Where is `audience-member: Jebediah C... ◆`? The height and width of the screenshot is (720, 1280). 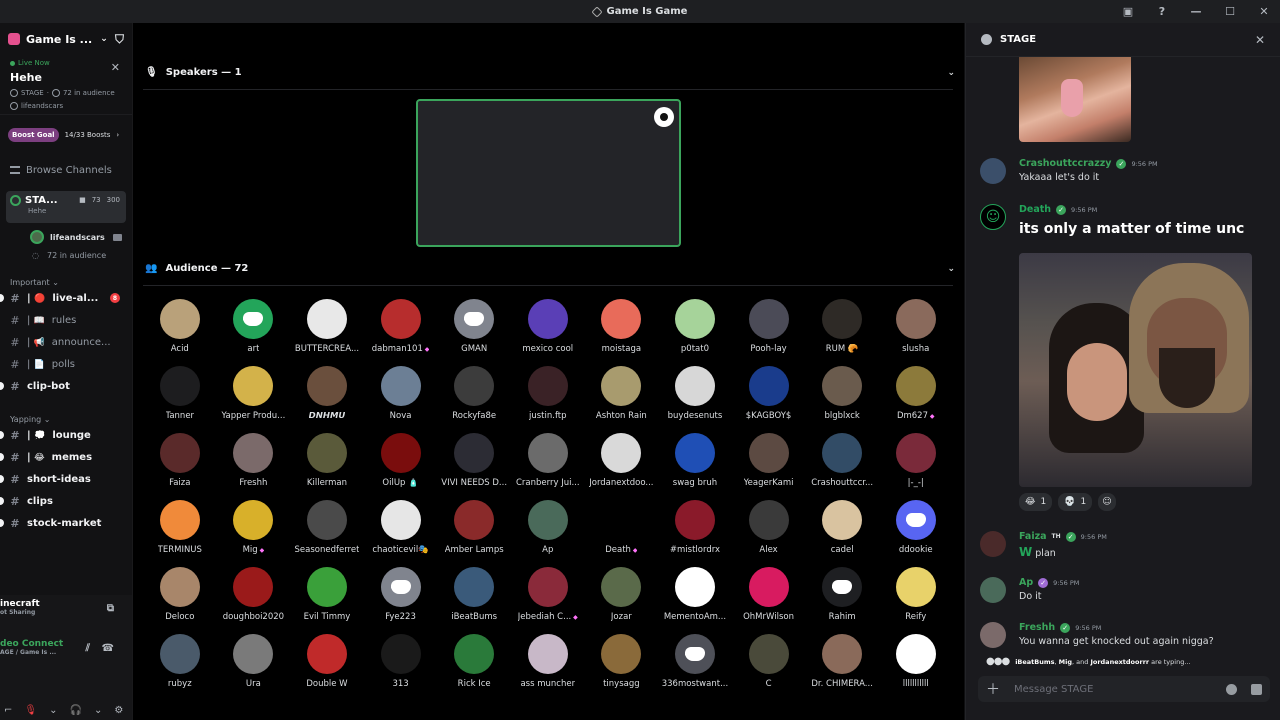
audience-member: Jebediah C... ◆ is located at coordinates (548, 594).